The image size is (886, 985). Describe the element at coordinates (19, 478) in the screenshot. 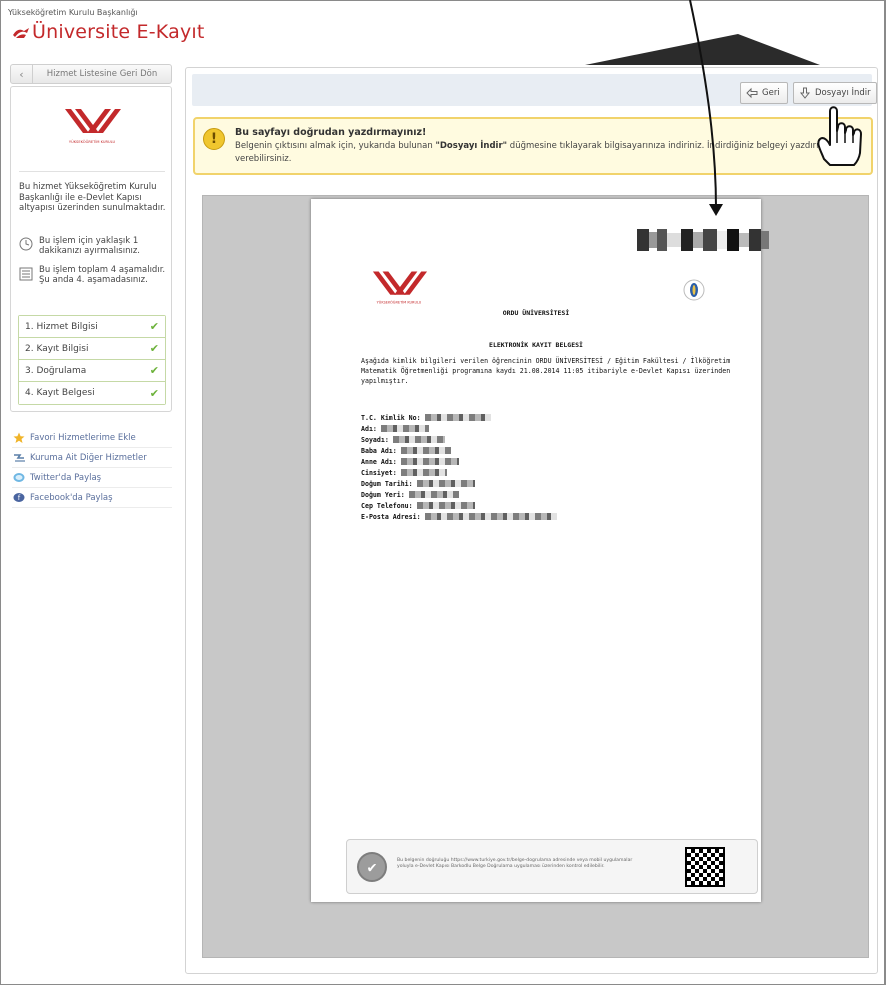

I see `twitter-icon` at that location.